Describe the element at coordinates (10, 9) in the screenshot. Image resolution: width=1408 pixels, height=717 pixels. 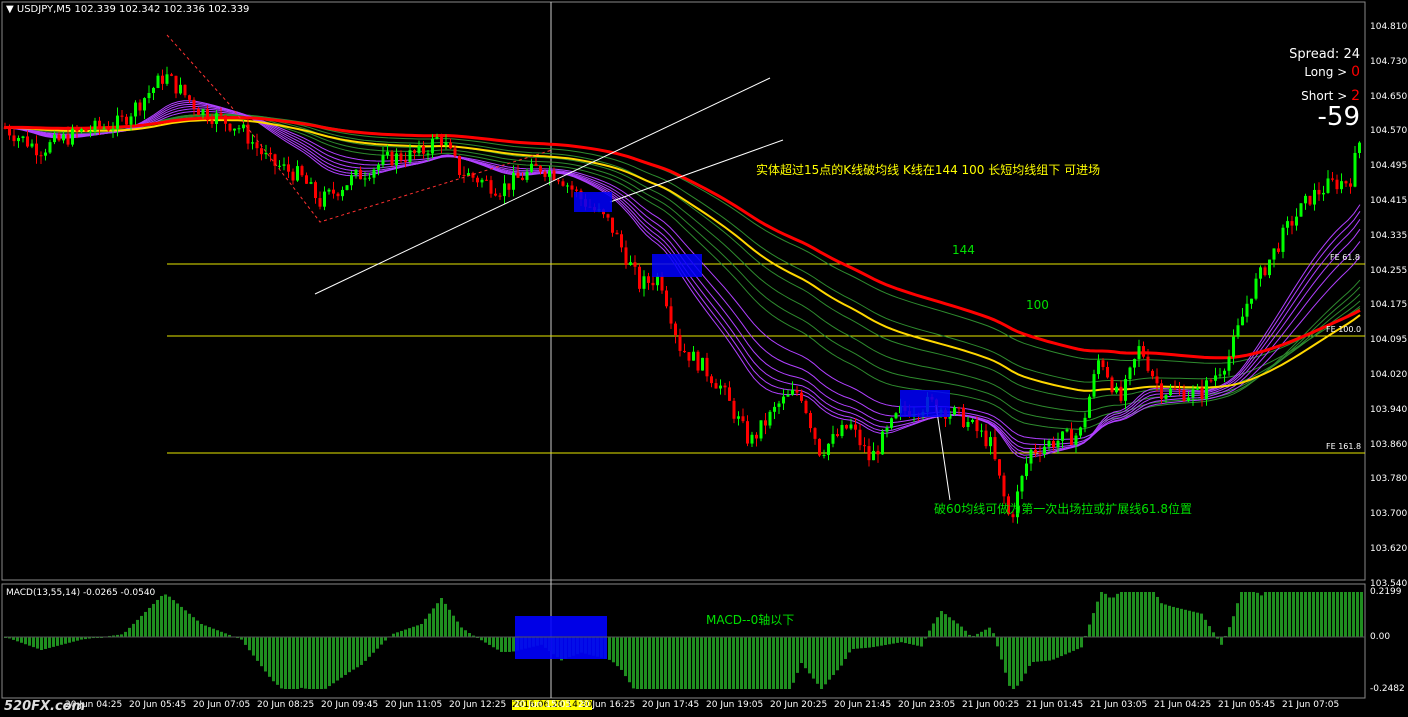
I see `menu-triangle-icon: ▼` at that location.